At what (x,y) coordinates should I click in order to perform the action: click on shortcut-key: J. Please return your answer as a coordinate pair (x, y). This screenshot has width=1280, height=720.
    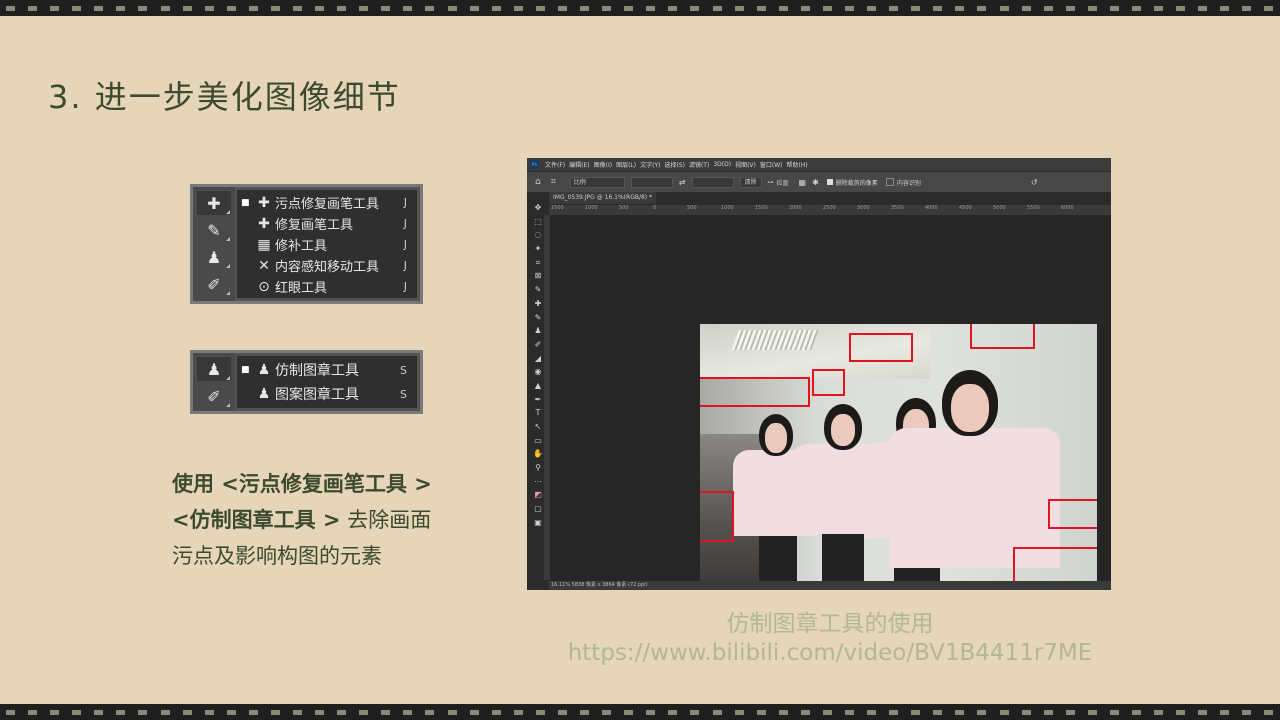
    Looking at the image, I should click on (405, 244).